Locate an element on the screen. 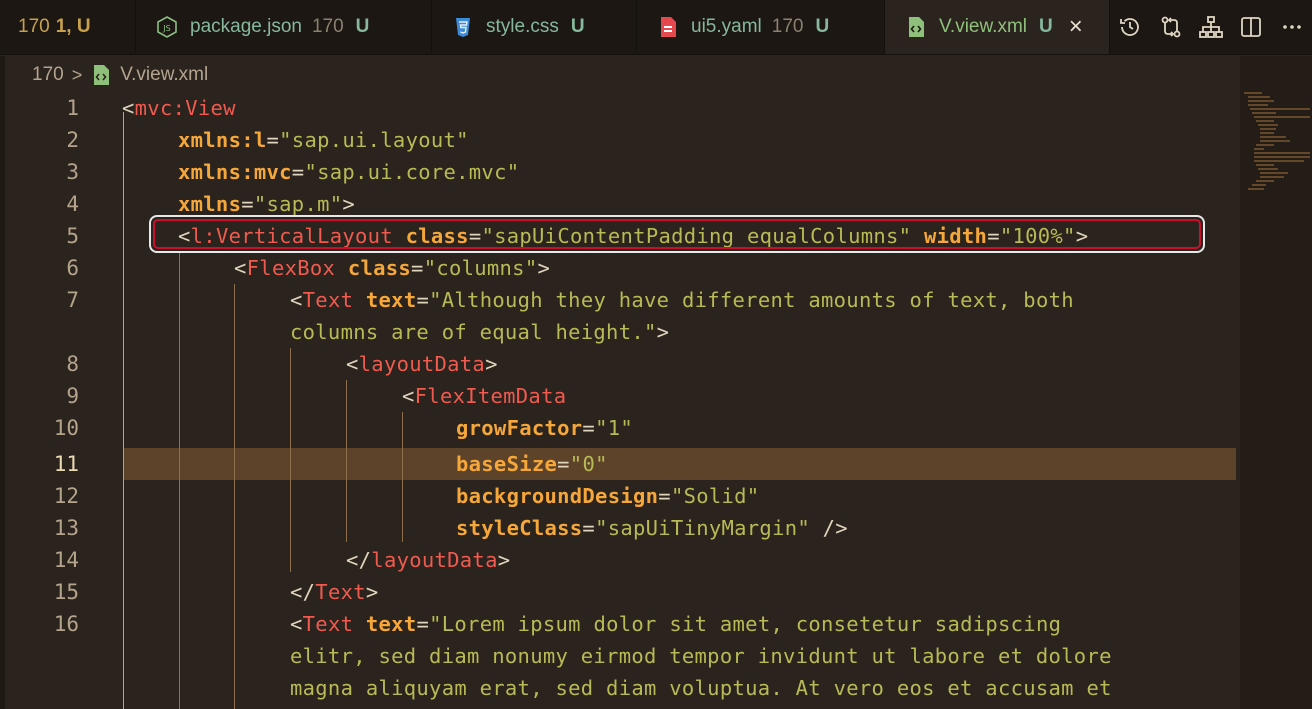 The height and width of the screenshot is (709, 1312). hierarchy-icon is located at coordinates (1211, 27).